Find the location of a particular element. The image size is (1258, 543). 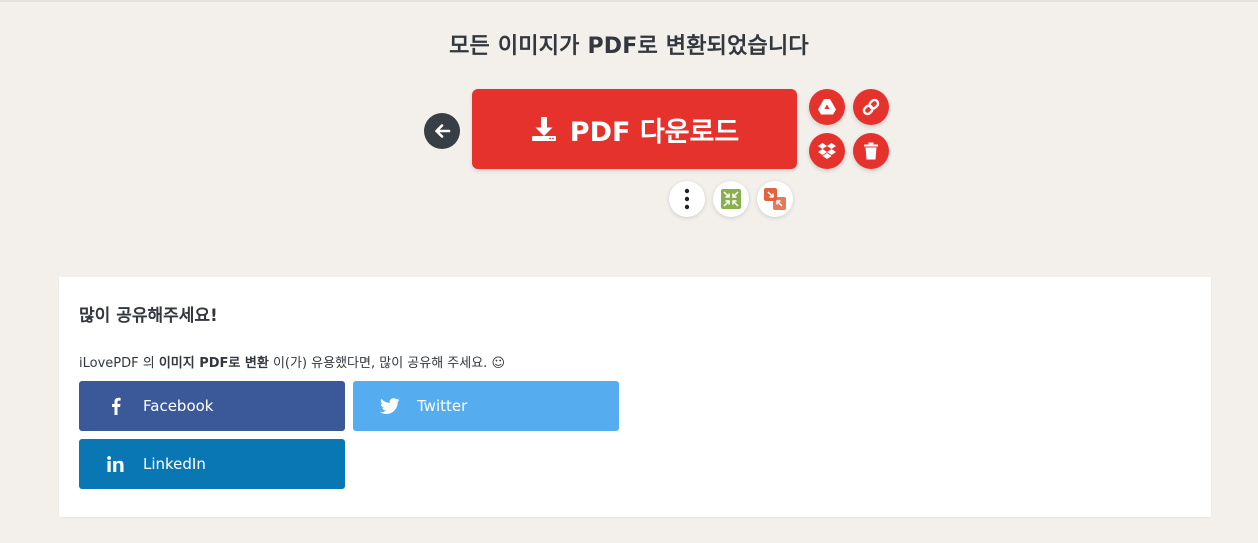

share-text-prefix: iLovePDF 의 is located at coordinates (119, 363).